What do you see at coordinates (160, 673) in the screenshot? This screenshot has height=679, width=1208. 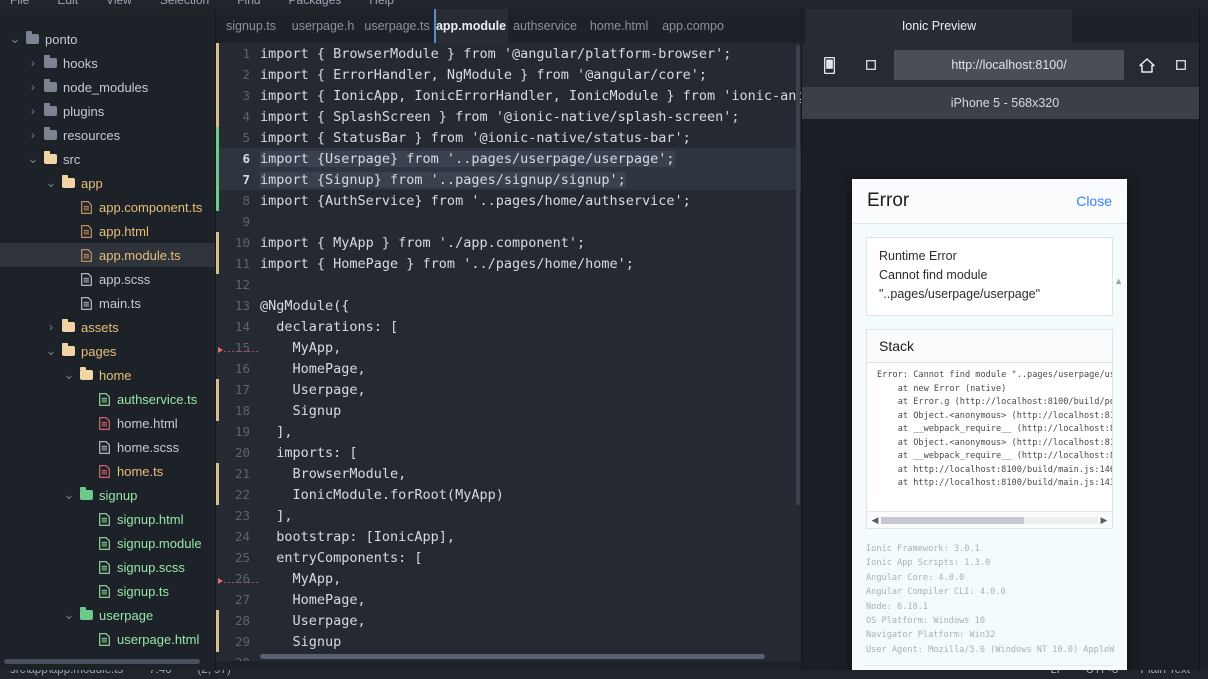 I see `status-cursor-position: 7:46` at bounding box center [160, 673].